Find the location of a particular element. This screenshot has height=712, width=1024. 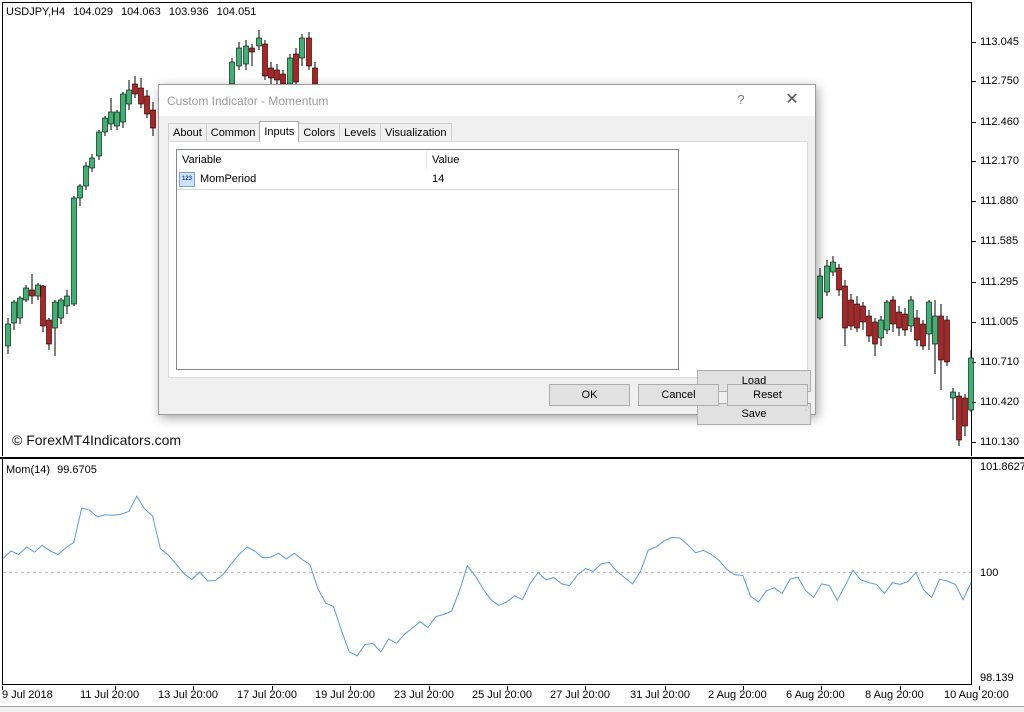

price-axis-label: 111.585 is located at coordinates (999, 241).